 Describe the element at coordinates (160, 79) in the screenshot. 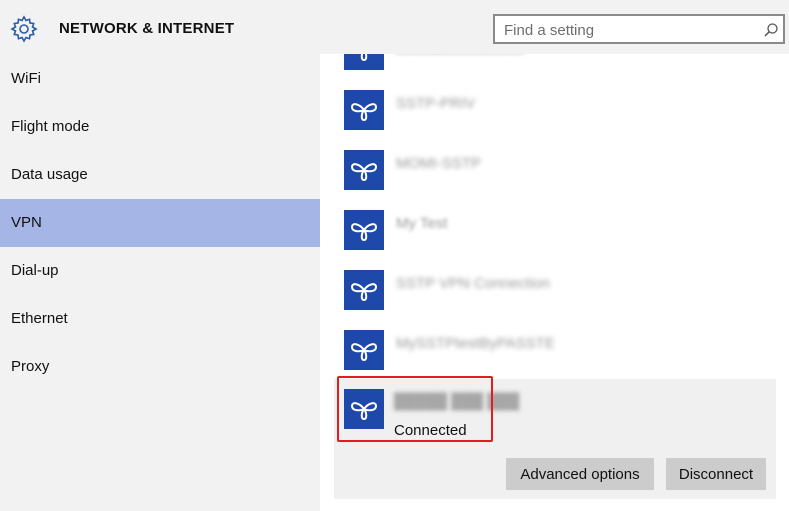

I see `sidebar-item-wifi: WiFi` at that location.